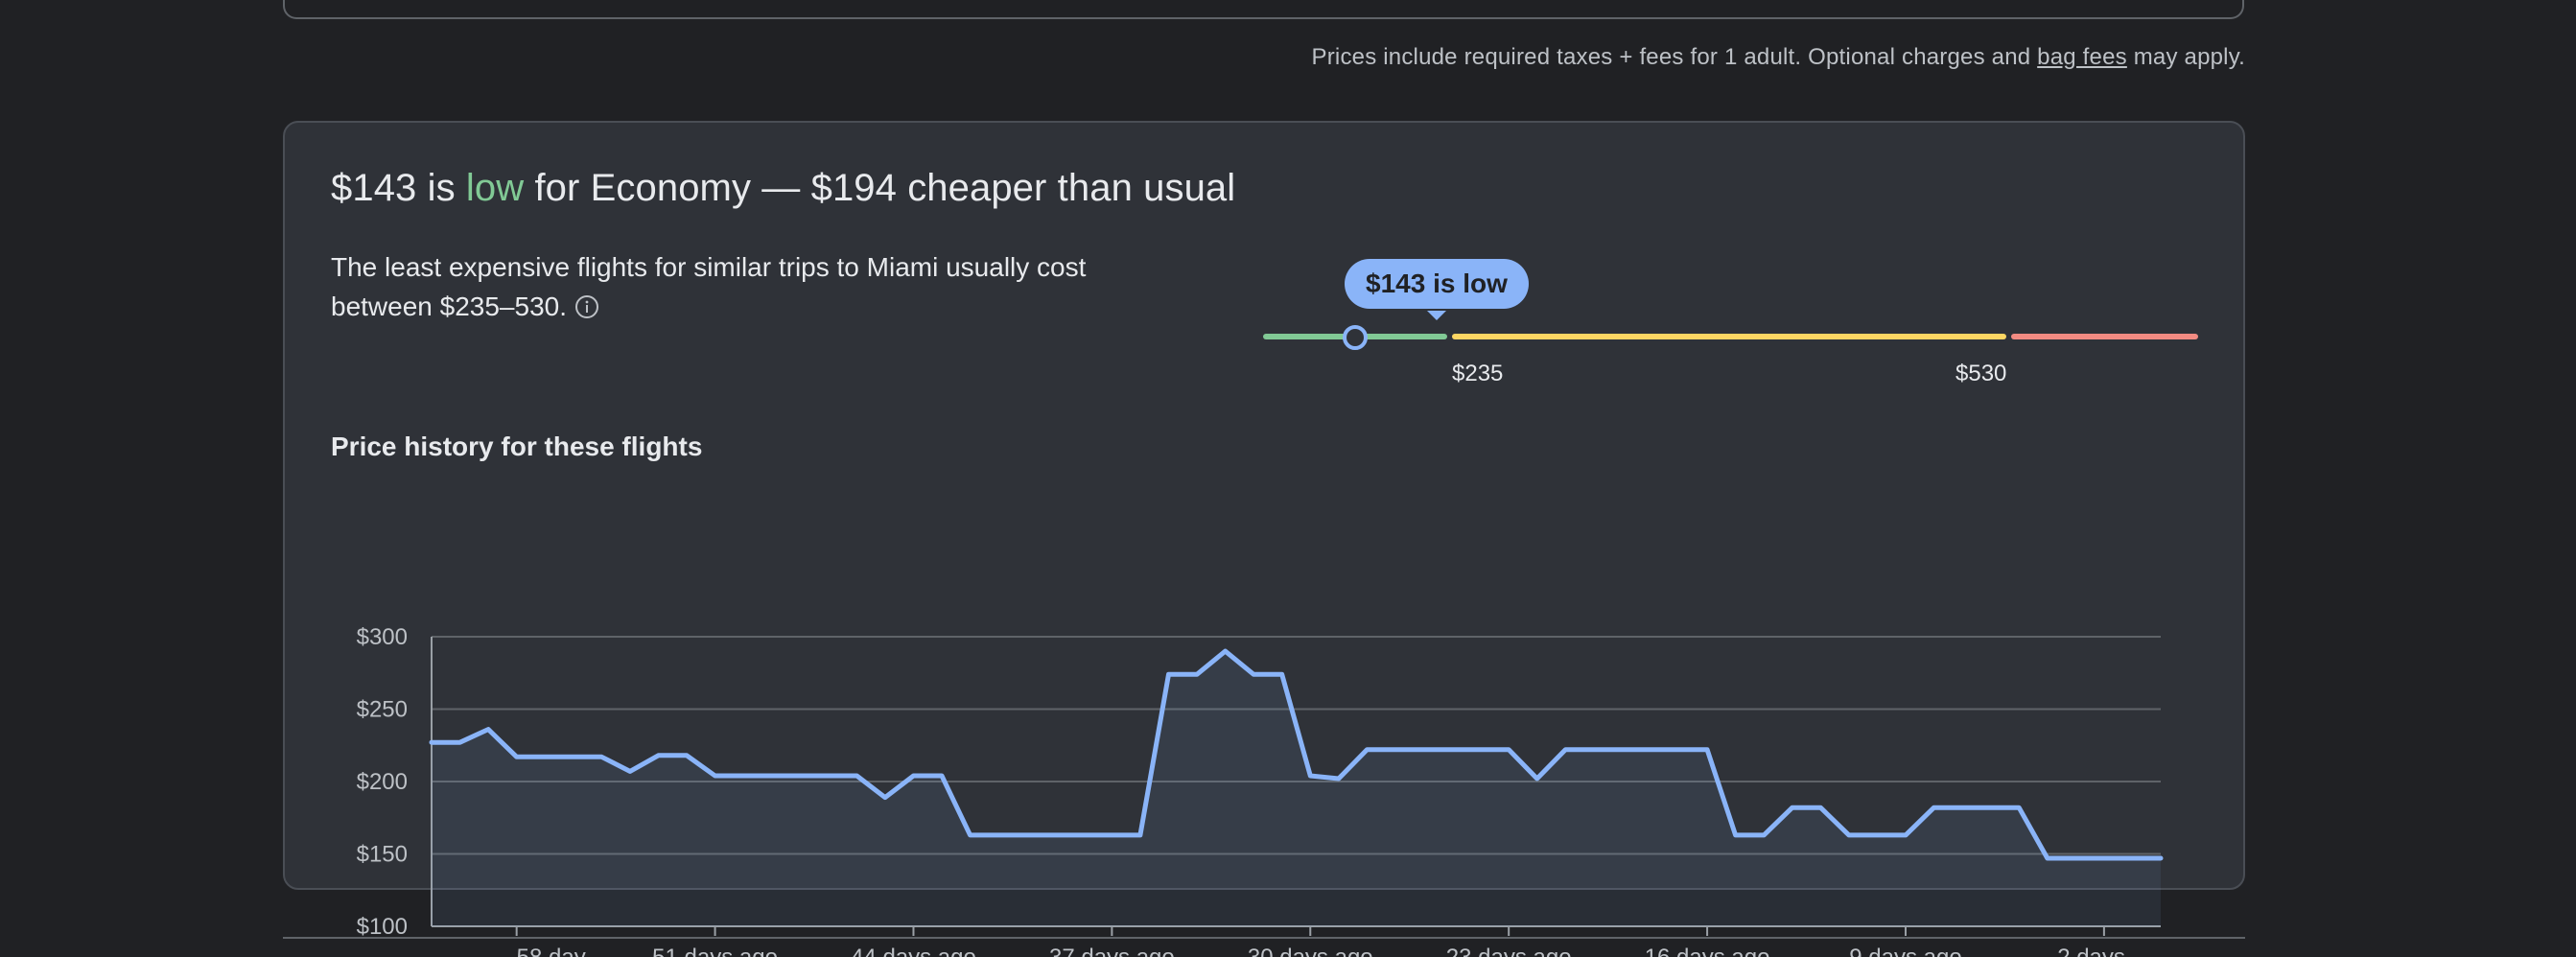  I want to click on typical-price-segment, so click(1729, 337).